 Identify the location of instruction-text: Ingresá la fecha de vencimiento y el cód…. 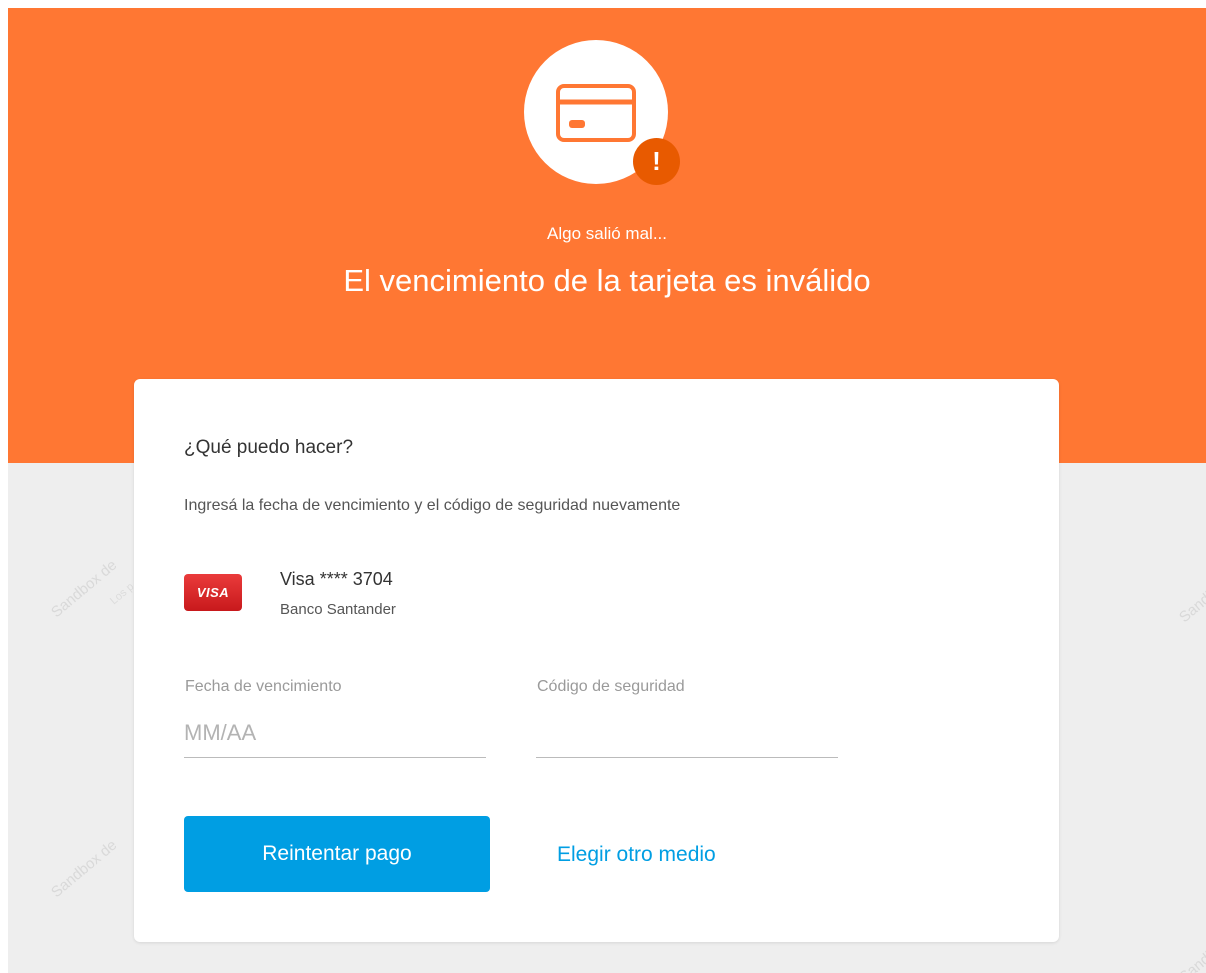
(432, 505).